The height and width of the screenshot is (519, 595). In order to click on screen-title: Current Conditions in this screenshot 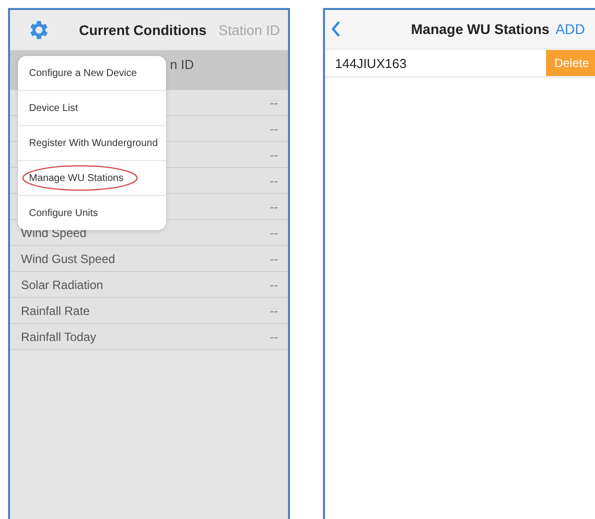, I will do `click(142, 30)`.